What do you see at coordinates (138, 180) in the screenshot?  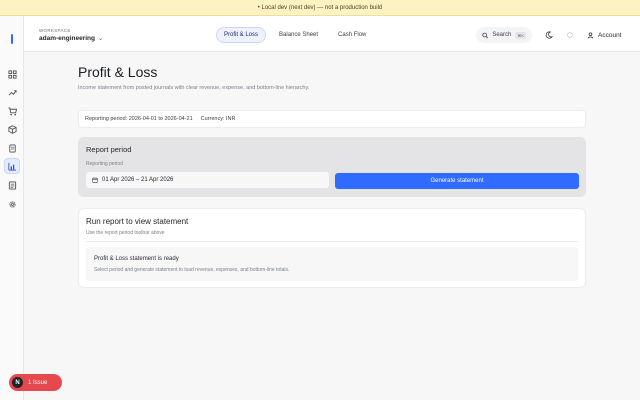 I see `date-range-value: 01 Apr 2026 – 21 Apr 2026` at bounding box center [138, 180].